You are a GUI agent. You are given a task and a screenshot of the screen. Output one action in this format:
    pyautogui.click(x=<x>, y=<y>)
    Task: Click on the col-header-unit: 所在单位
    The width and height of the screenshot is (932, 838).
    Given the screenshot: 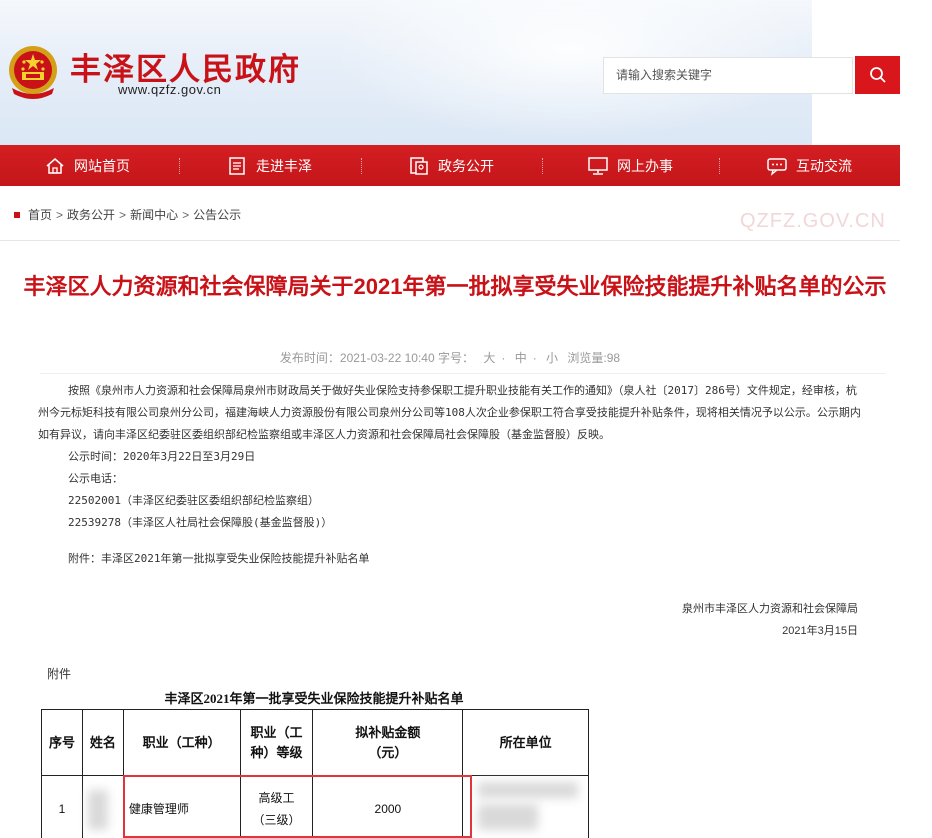 What is the action you would take?
    pyautogui.click(x=525, y=742)
    